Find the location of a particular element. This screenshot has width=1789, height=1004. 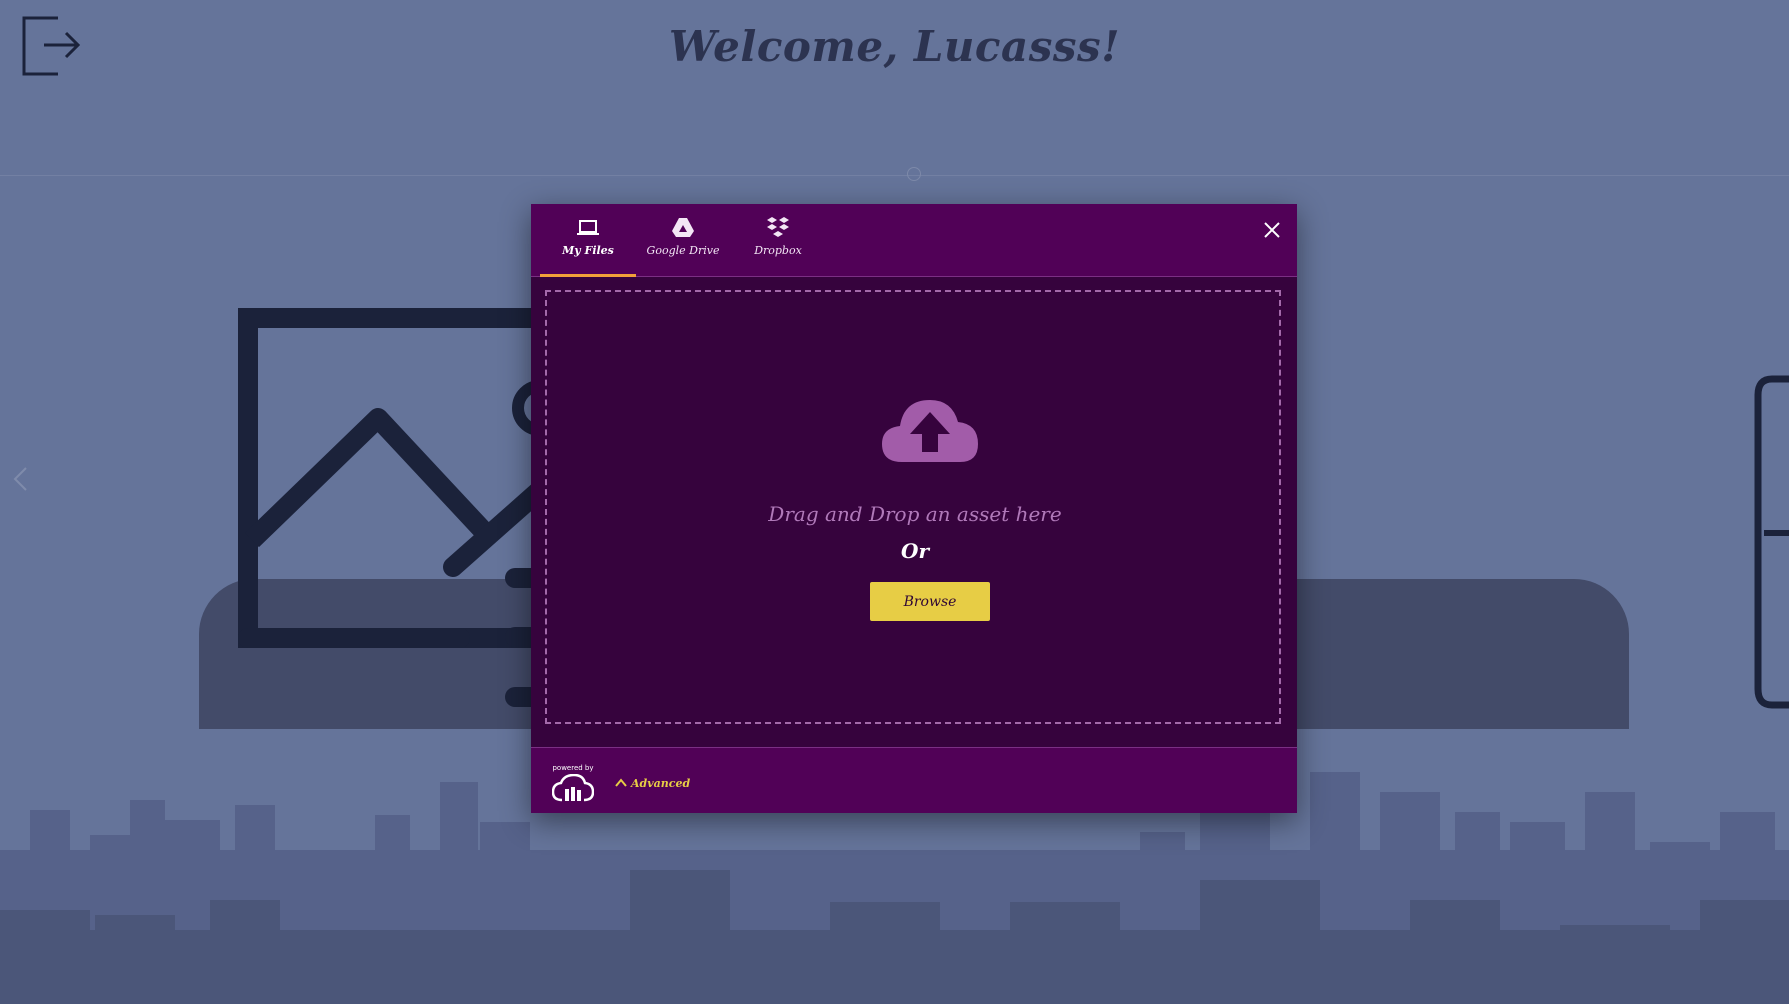

cloud-upload-icon is located at coordinates (930, 431).